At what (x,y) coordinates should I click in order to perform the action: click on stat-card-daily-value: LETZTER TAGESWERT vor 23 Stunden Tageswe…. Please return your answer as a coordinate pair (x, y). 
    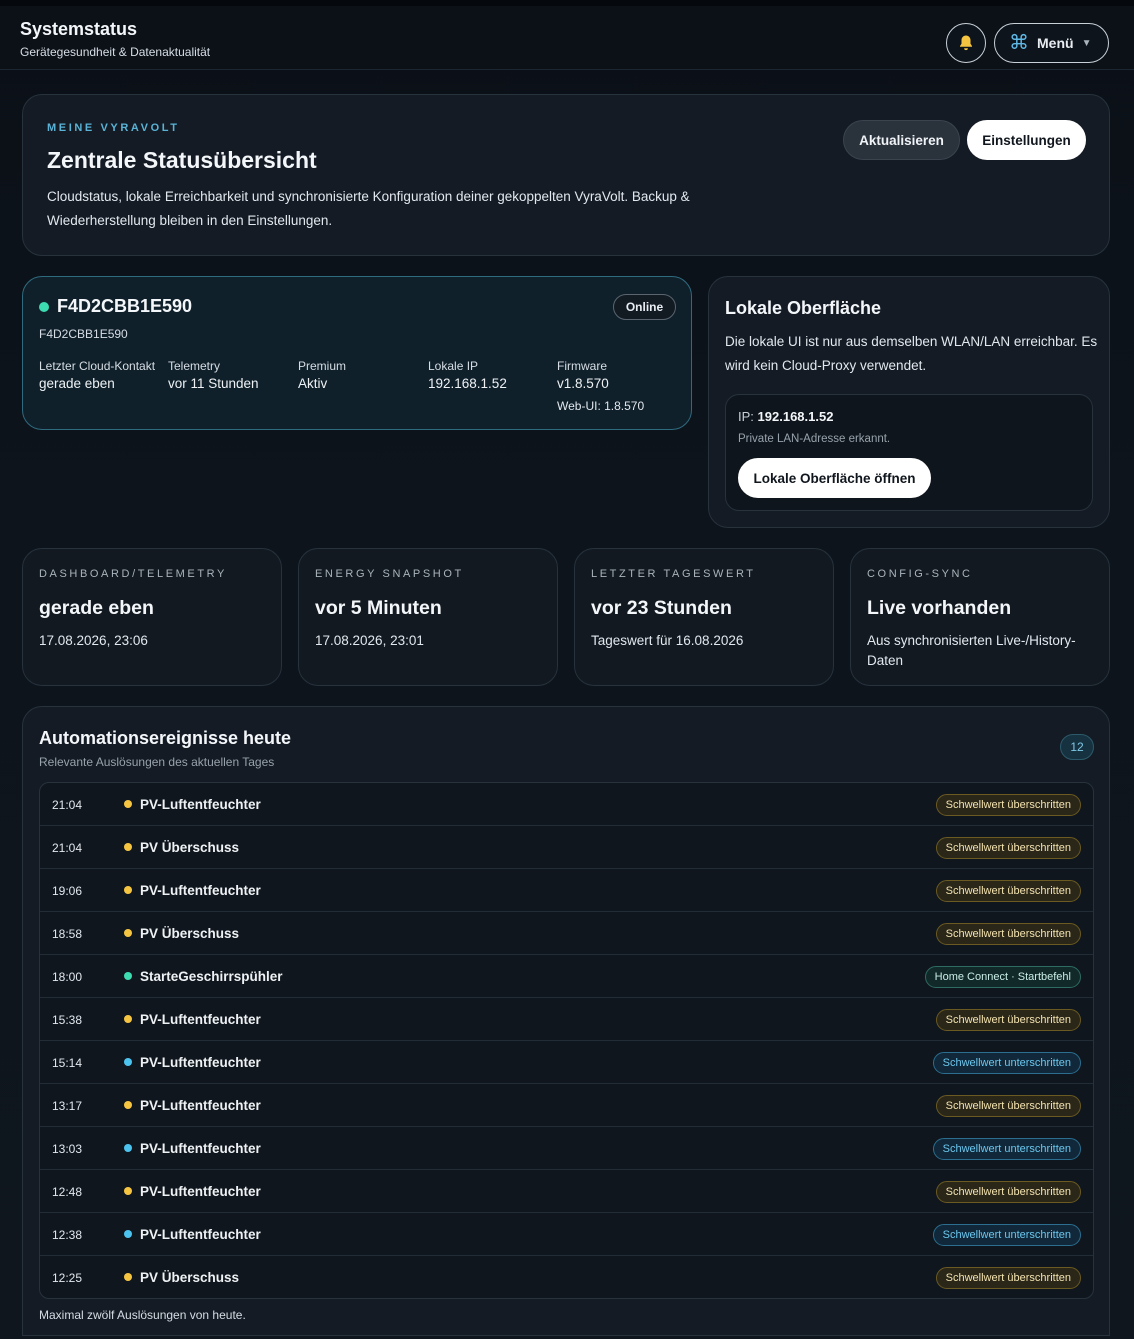
    Looking at the image, I should click on (704, 617).